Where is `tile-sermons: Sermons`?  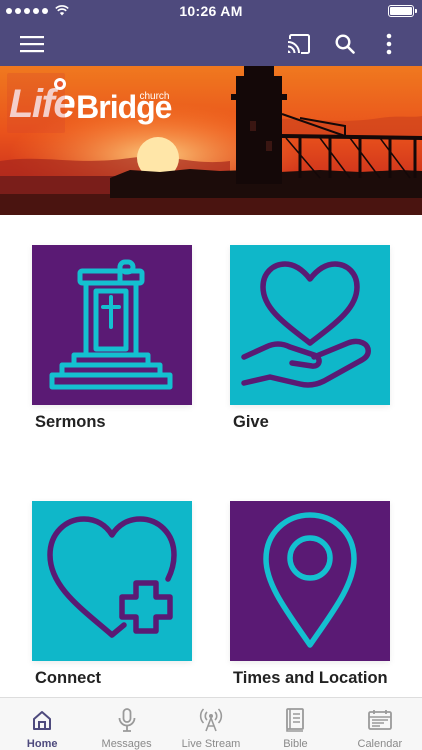 tile-sermons: Sermons is located at coordinates (112, 338).